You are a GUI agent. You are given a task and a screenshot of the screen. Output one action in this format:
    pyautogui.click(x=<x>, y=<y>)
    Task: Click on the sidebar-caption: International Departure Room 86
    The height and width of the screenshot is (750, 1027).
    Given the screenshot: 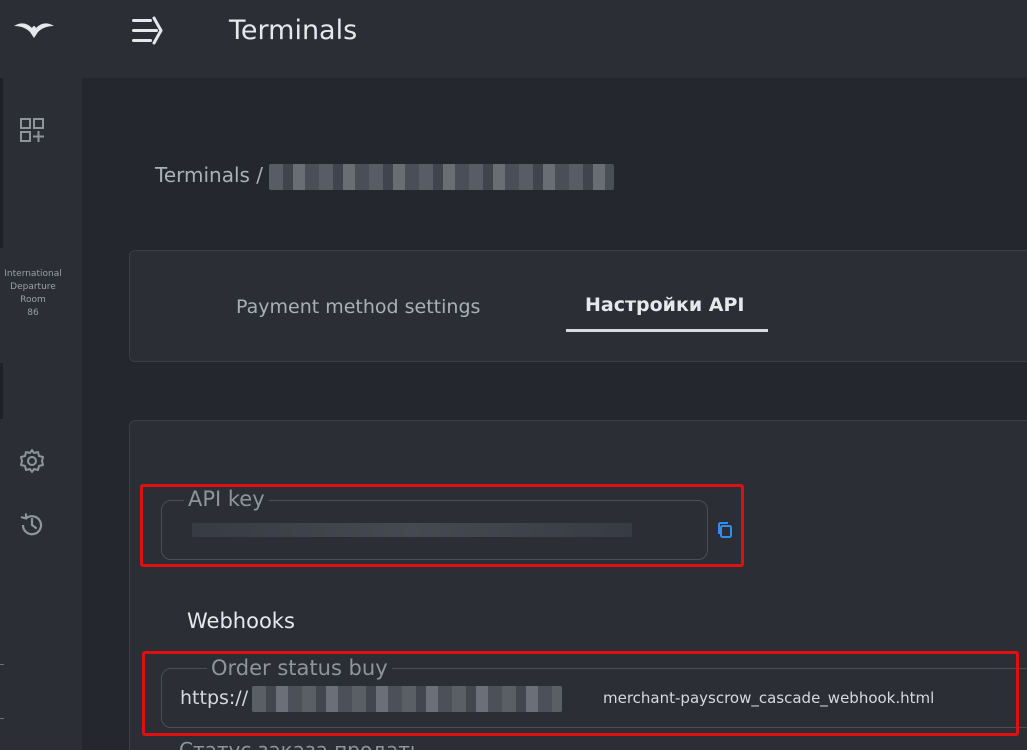 What is the action you would take?
    pyautogui.click(x=33, y=294)
    